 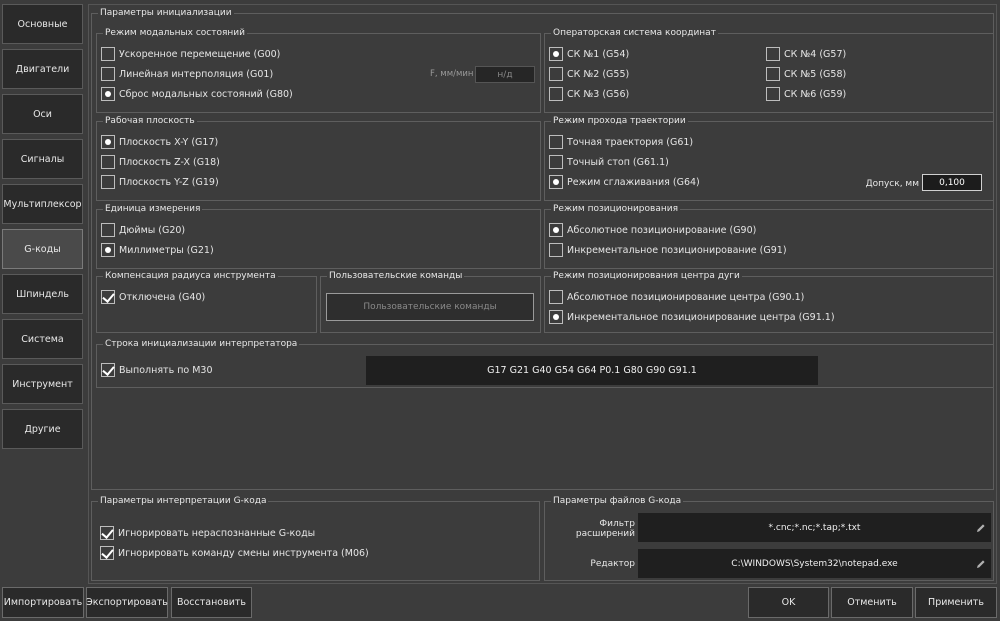 What do you see at coordinates (42, 24) in the screenshot?
I see `sidebar-item-basic: Основные` at bounding box center [42, 24].